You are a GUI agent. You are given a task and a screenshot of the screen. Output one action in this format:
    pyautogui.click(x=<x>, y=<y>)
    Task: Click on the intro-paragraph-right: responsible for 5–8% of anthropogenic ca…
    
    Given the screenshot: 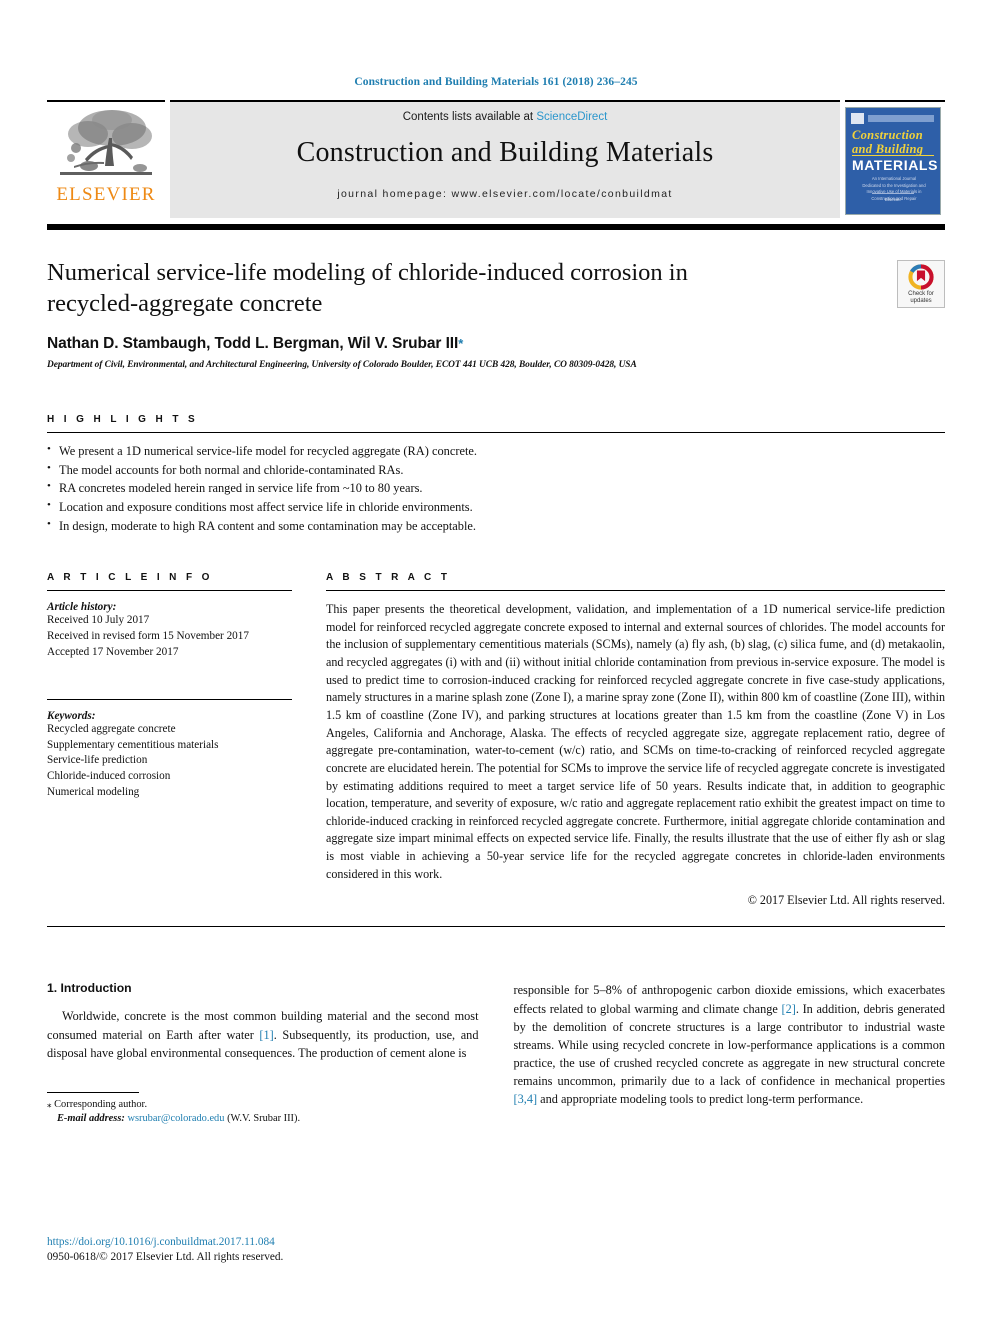 What is the action you would take?
    pyautogui.click(x=730, y=1044)
    